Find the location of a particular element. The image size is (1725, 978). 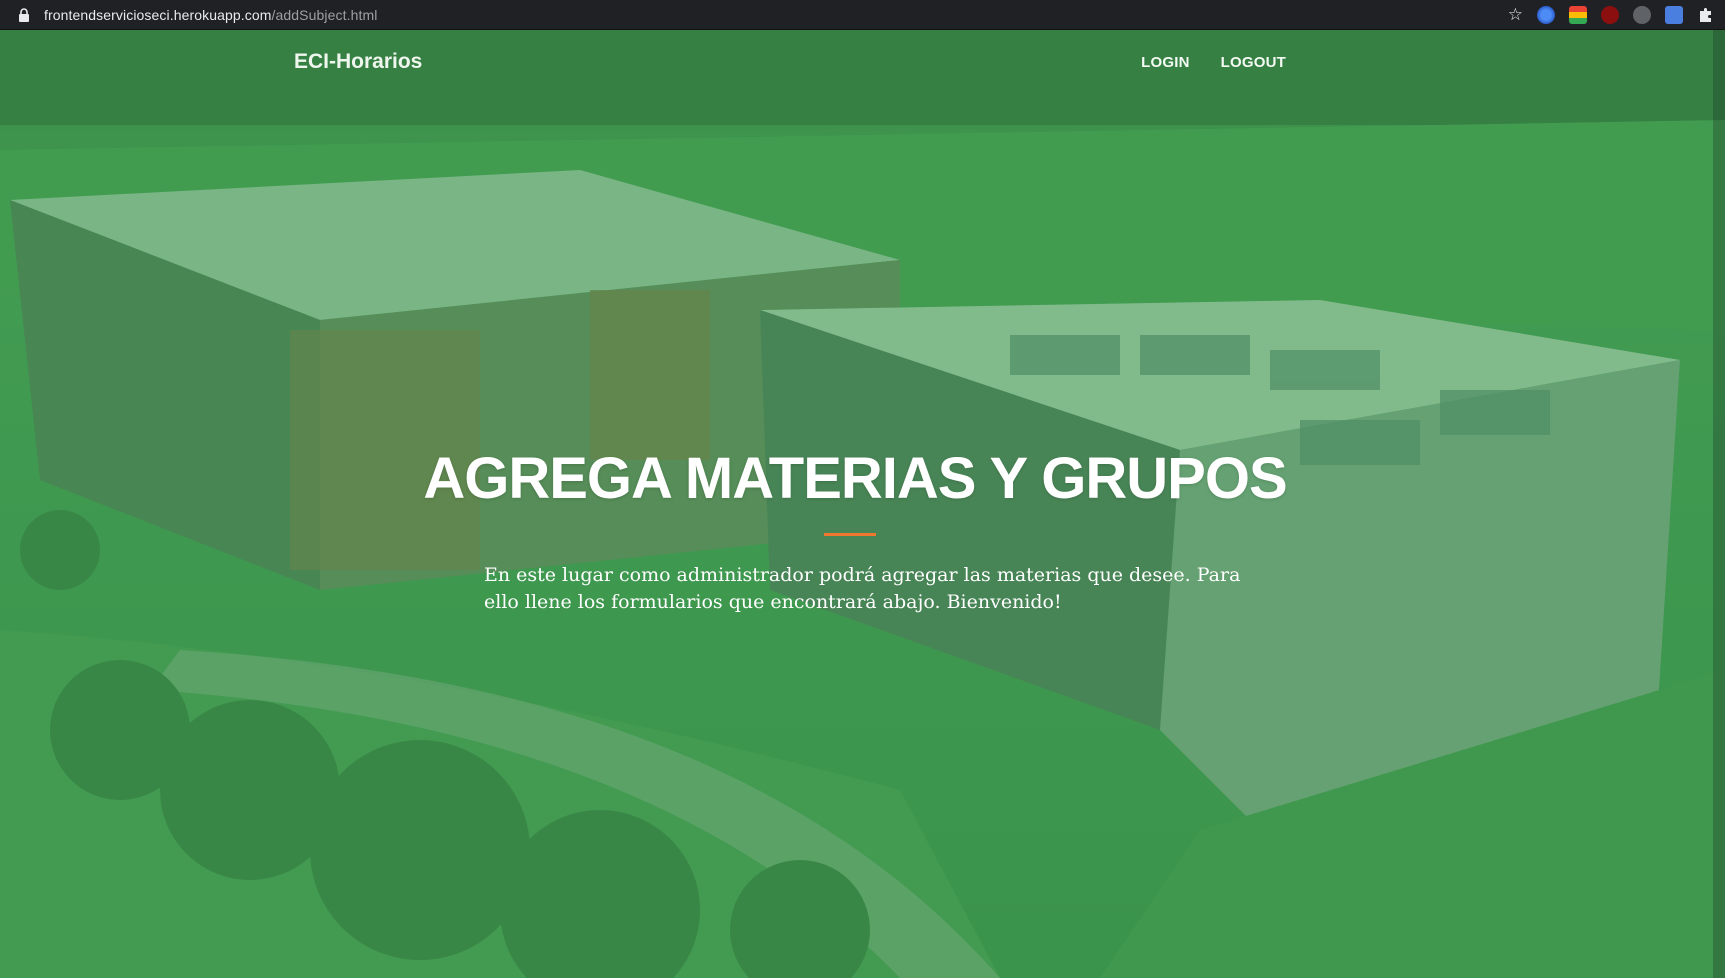

page-title: AGREGA MATERIAS Y GRUPOS is located at coordinates (855, 478).